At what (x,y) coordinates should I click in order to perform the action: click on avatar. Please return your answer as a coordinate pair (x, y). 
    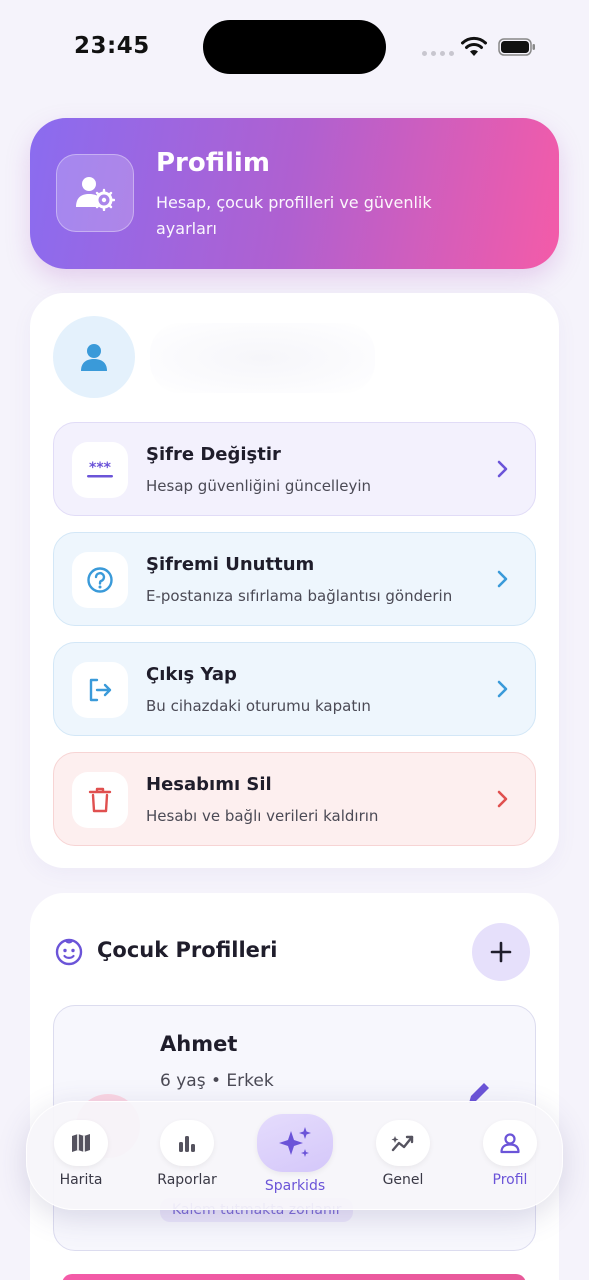
    Looking at the image, I should click on (94, 357).